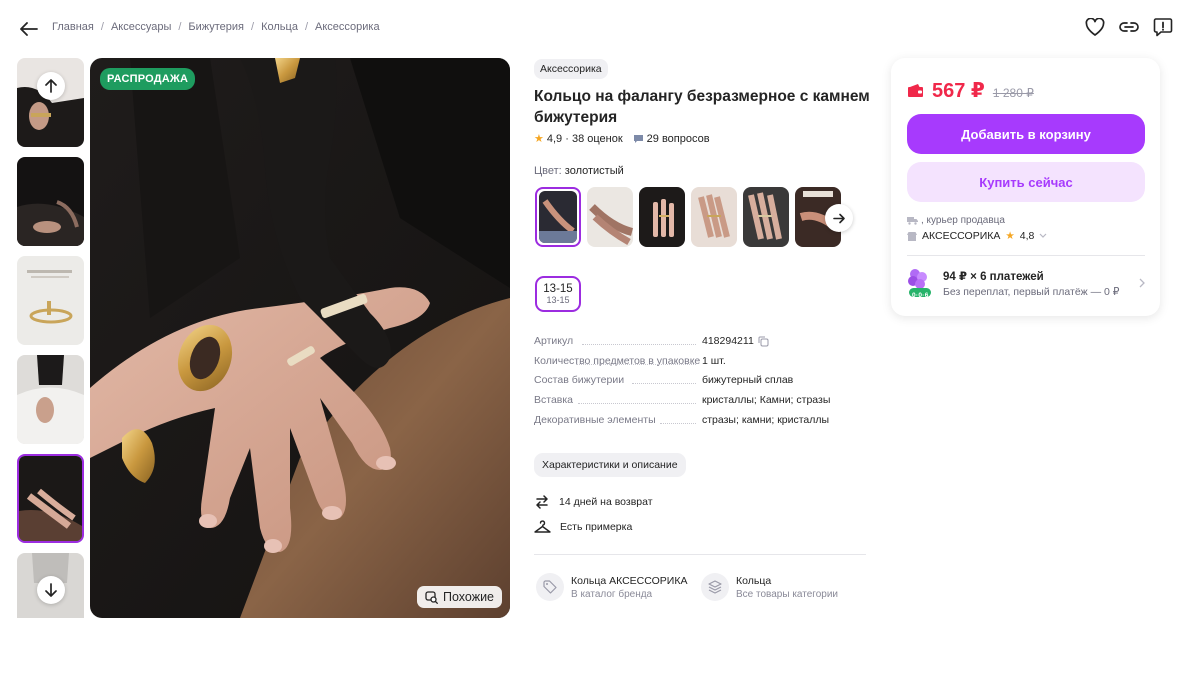 This screenshot has height=673, width=1200. Describe the element at coordinates (431, 597) in the screenshot. I see `similar-search-icon` at that location.